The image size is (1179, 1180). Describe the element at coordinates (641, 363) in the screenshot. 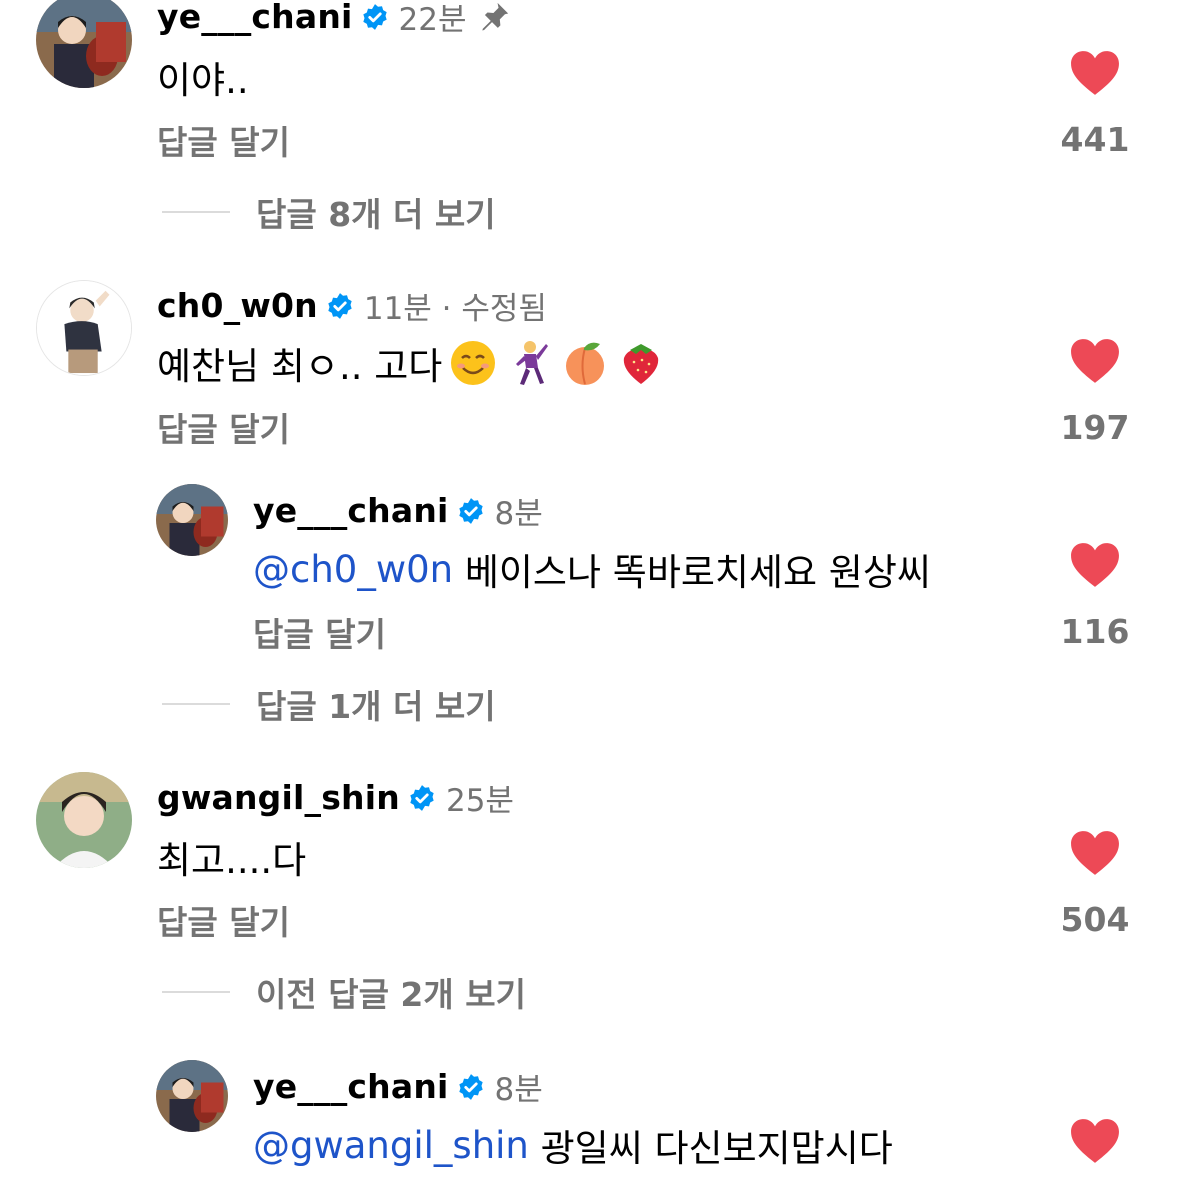

I see `strawberry-emoji-icon` at that location.